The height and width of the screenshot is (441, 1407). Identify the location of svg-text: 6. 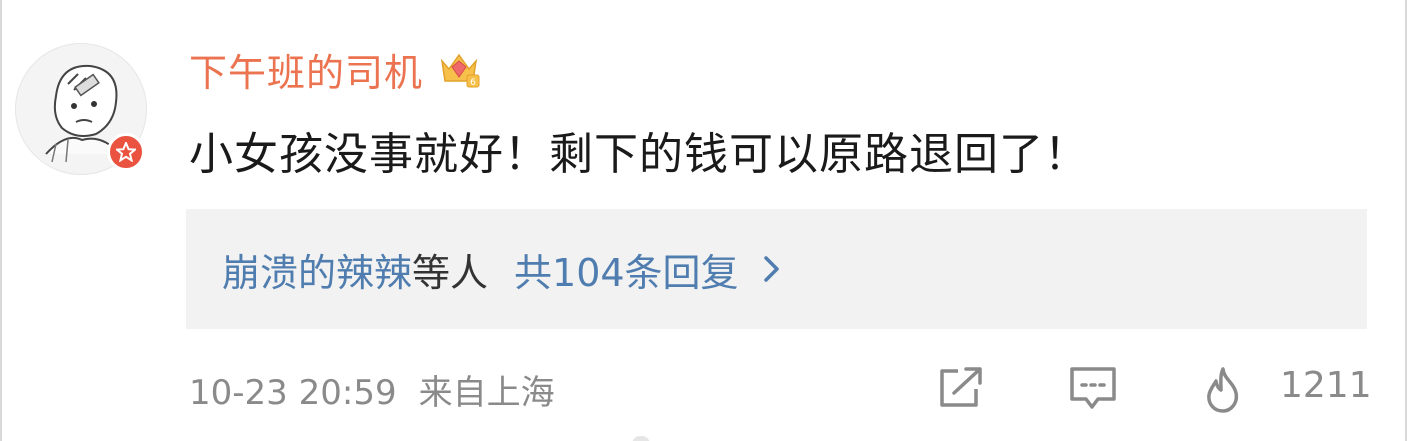
(473, 83).